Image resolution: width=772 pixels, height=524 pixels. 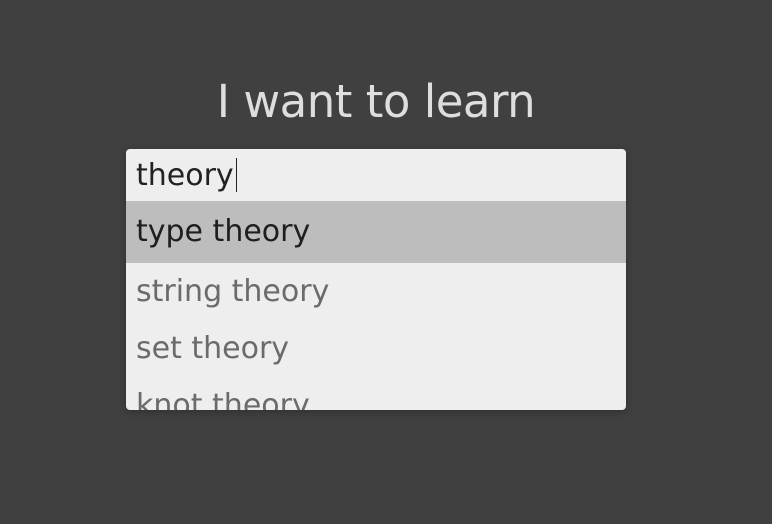 What do you see at coordinates (376, 232) in the screenshot?
I see `suggestion-item-type-theory: type theory` at bounding box center [376, 232].